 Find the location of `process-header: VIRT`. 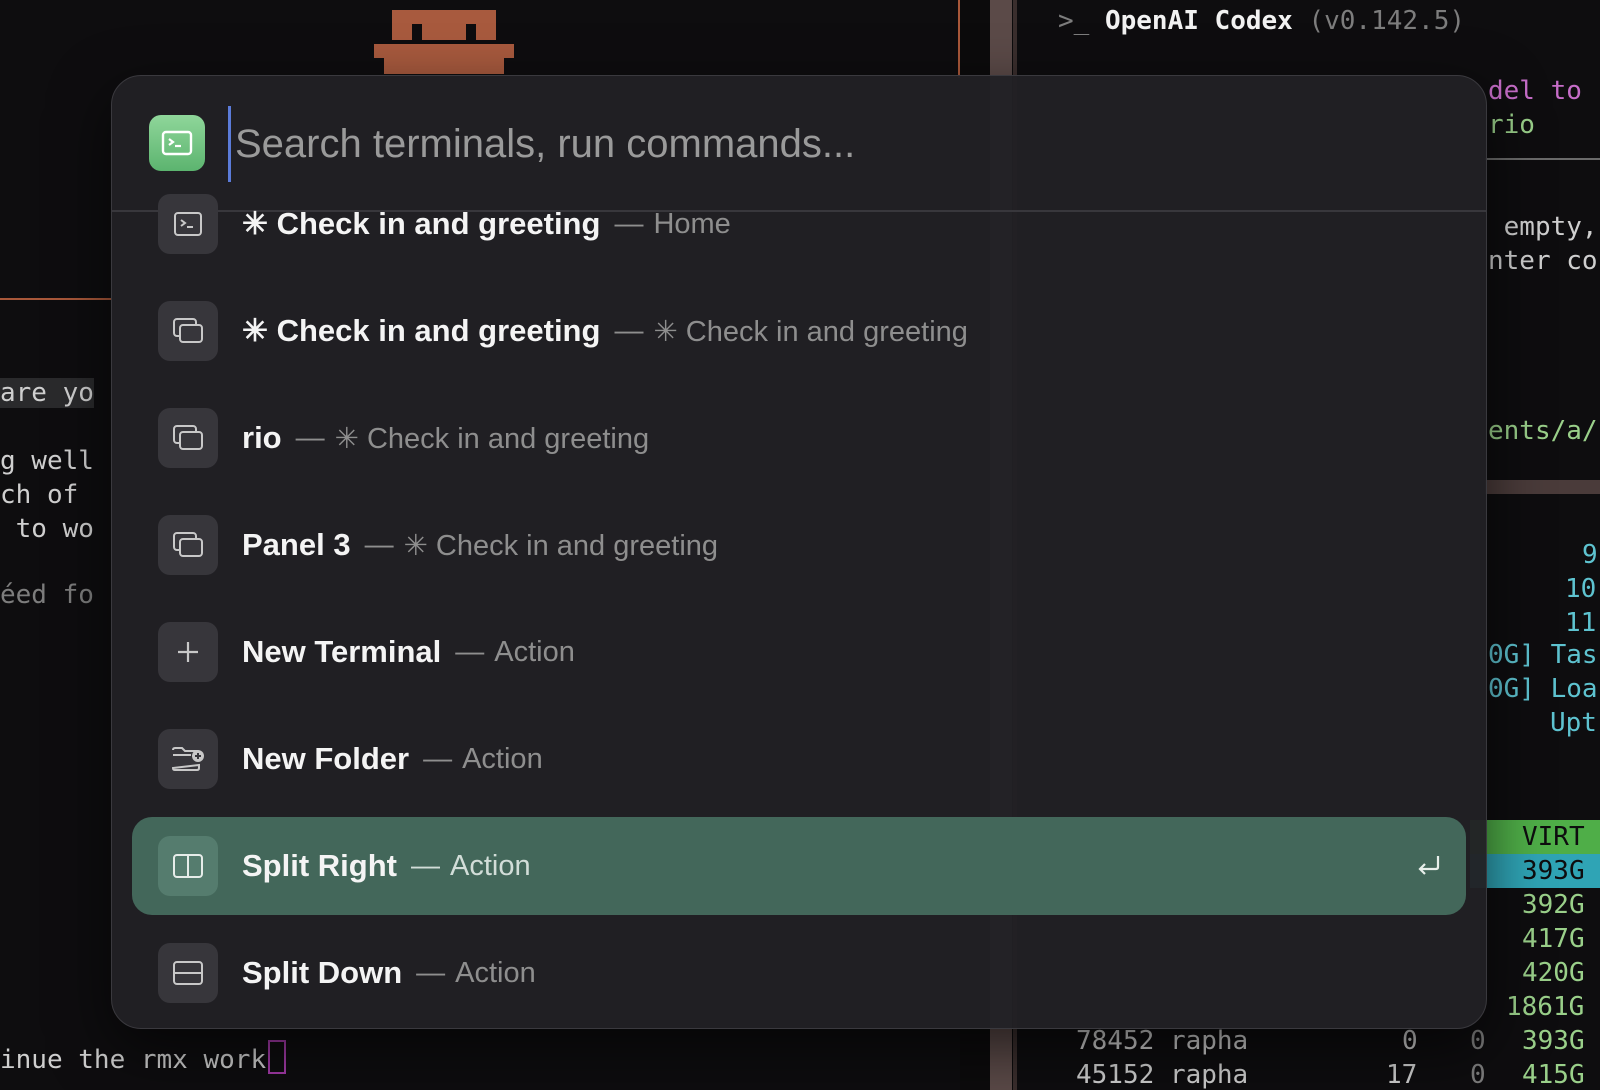

process-header: VIRT is located at coordinates (1553, 837).